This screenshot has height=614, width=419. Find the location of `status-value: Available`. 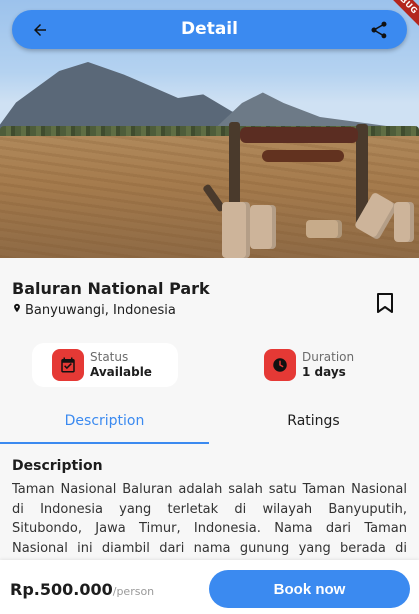

status-value: Available is located at coordinates (121, 372).